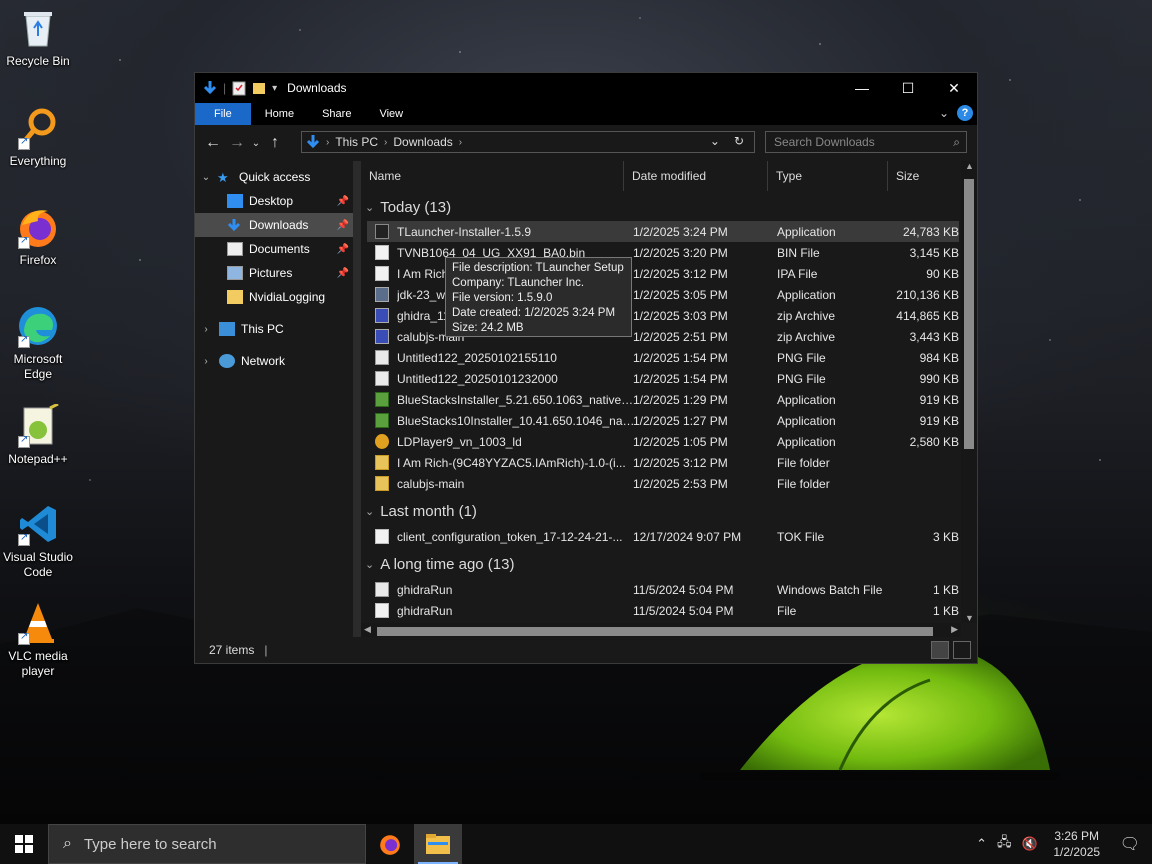 The width and height of the screenshot is (1152, 864). Describe the element at coordinates (274, 177) in the screenshot. I see `nav-quick-access: ⌄ ★ Quick access` at that location.